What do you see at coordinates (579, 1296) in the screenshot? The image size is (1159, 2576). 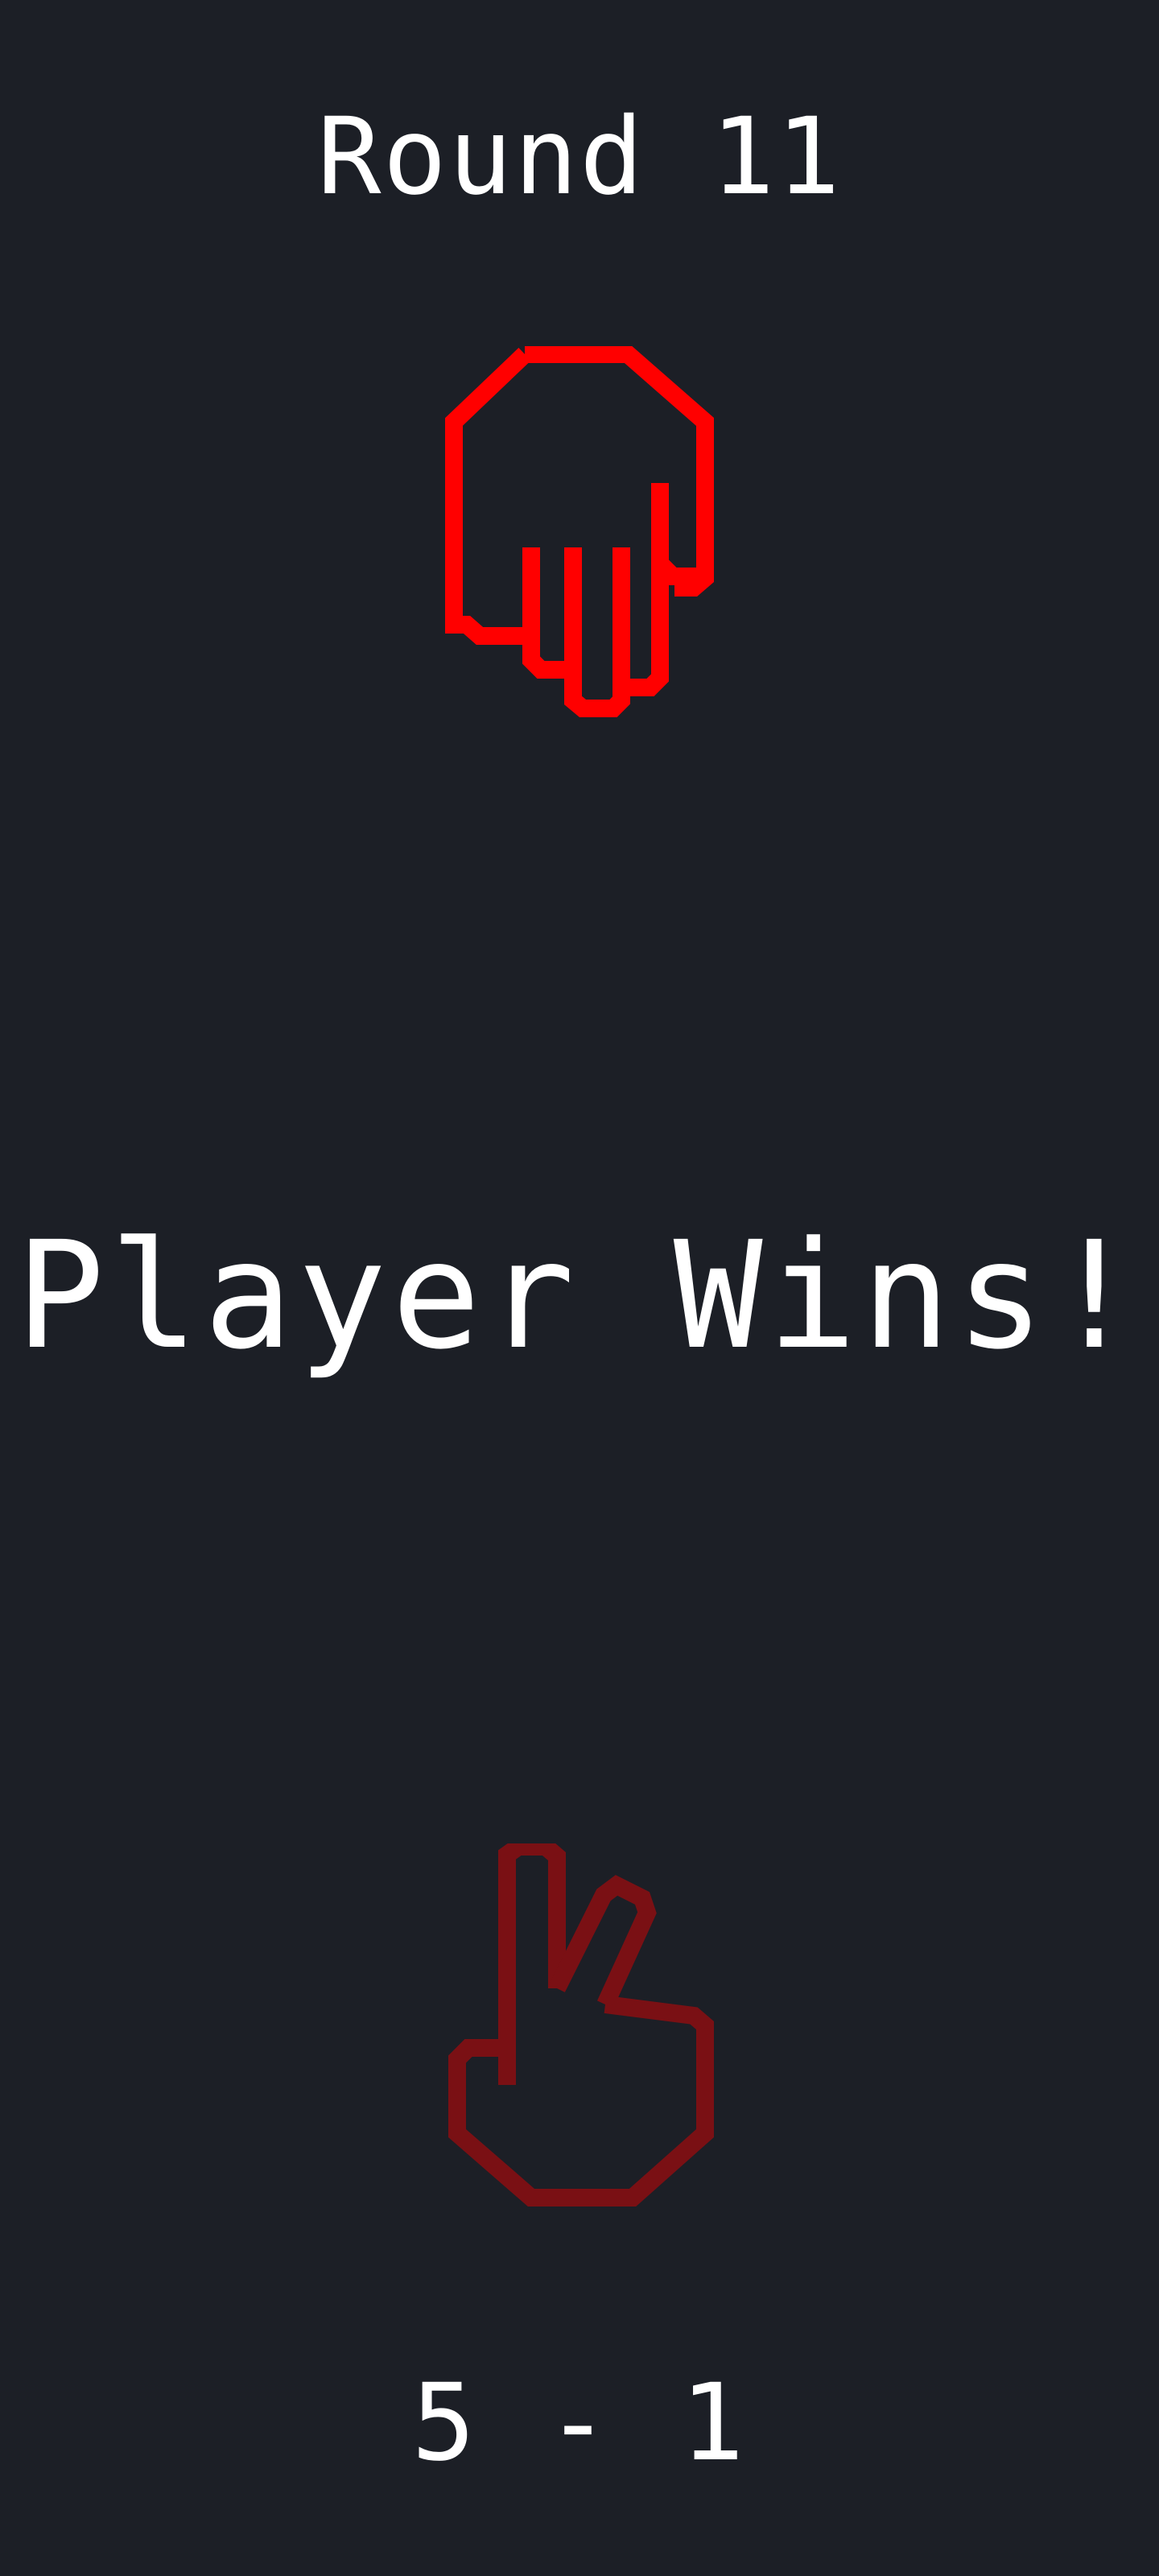 I see `result-text: Player Wins!` at bounding box center [579, 1296].